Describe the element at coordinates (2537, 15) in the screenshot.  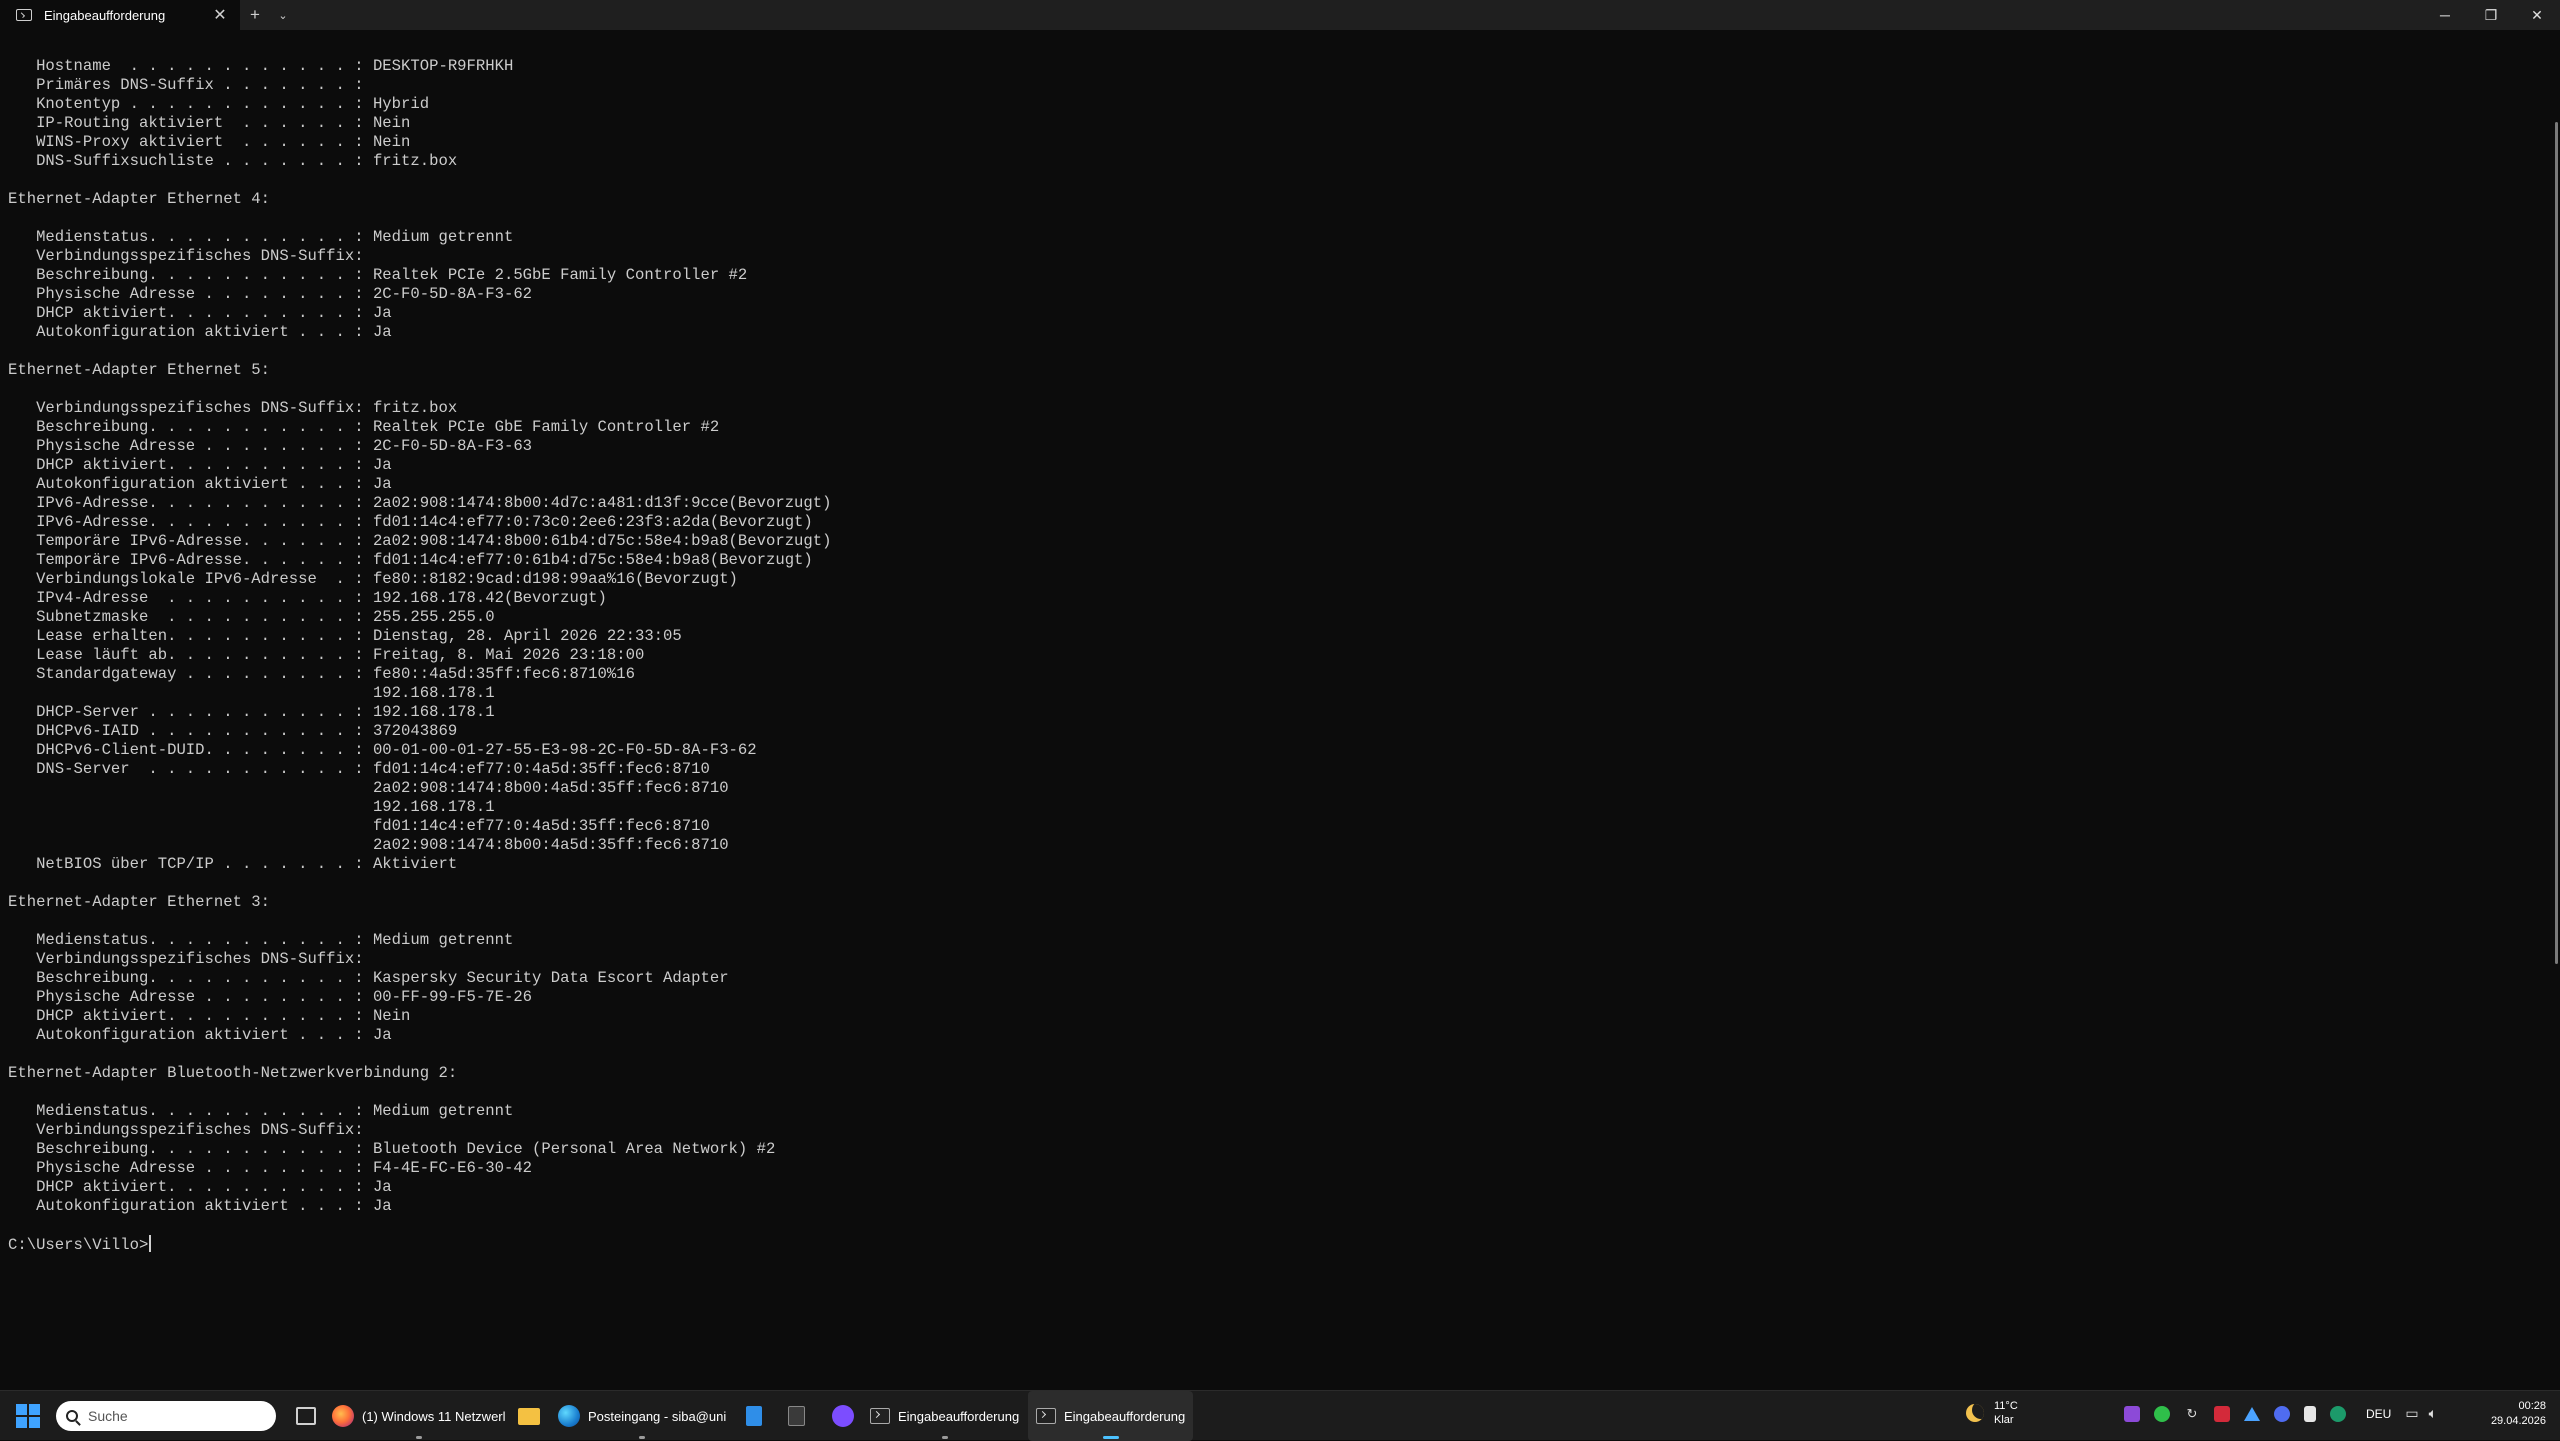
I see `close-window-button: ✕` at that location.